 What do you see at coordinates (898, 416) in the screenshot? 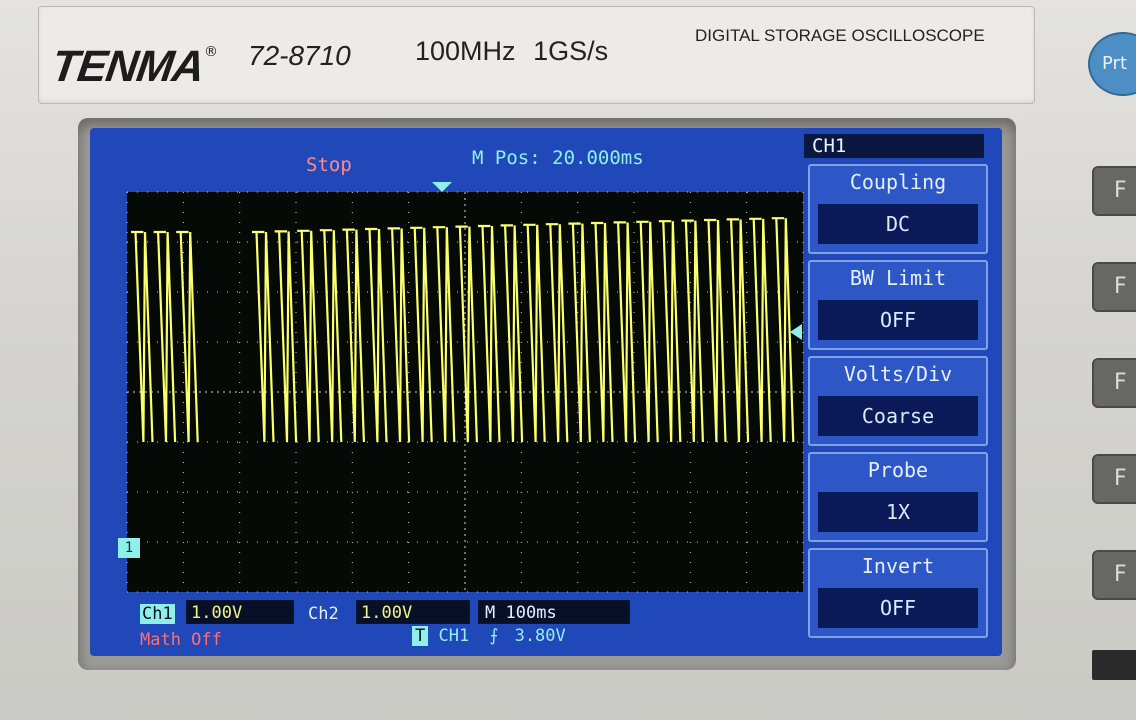
I see `menu-value-volts-div: Coarse` at bounding box center [898, 416].